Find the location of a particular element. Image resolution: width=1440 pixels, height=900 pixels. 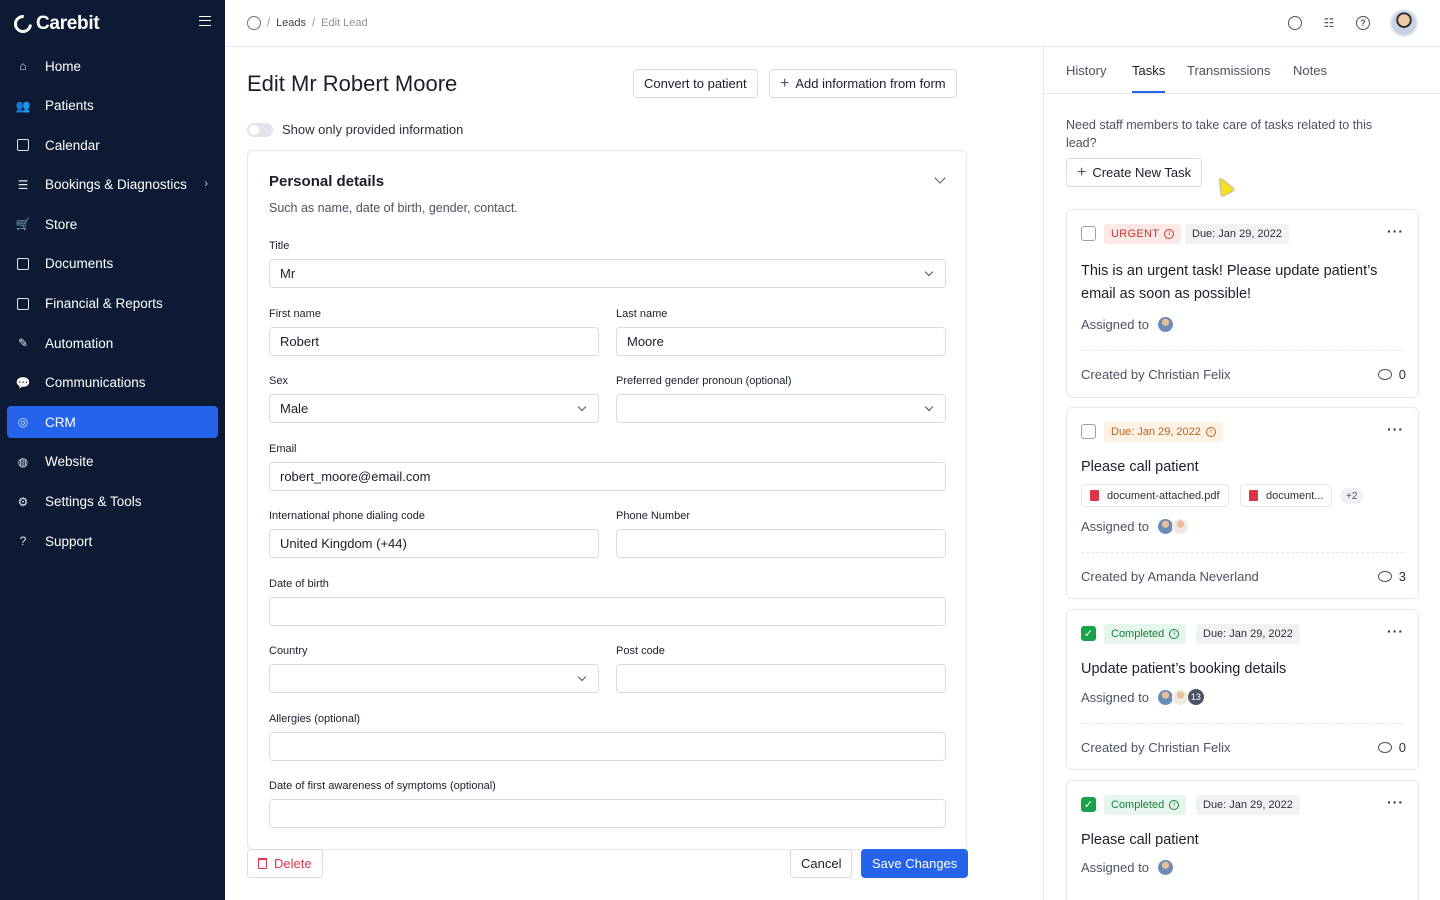

crm-home-icon is located at coordinates (254, 23).